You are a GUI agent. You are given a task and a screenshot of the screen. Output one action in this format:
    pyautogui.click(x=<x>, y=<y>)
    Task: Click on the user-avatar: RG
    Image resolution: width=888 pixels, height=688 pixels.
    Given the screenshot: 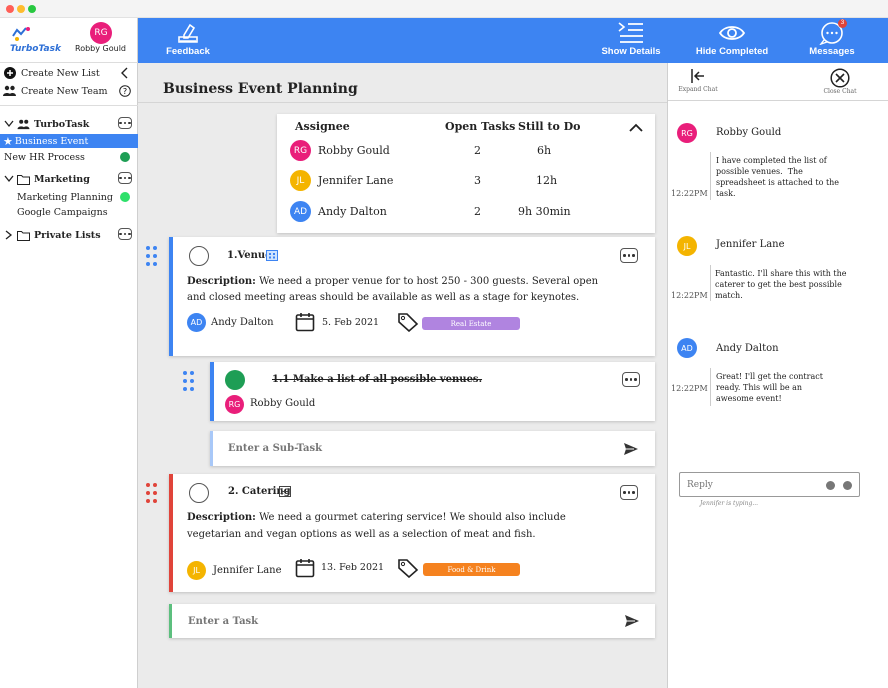 What is the action you would take?
    pyautogui.click(x=101, y=33)
    